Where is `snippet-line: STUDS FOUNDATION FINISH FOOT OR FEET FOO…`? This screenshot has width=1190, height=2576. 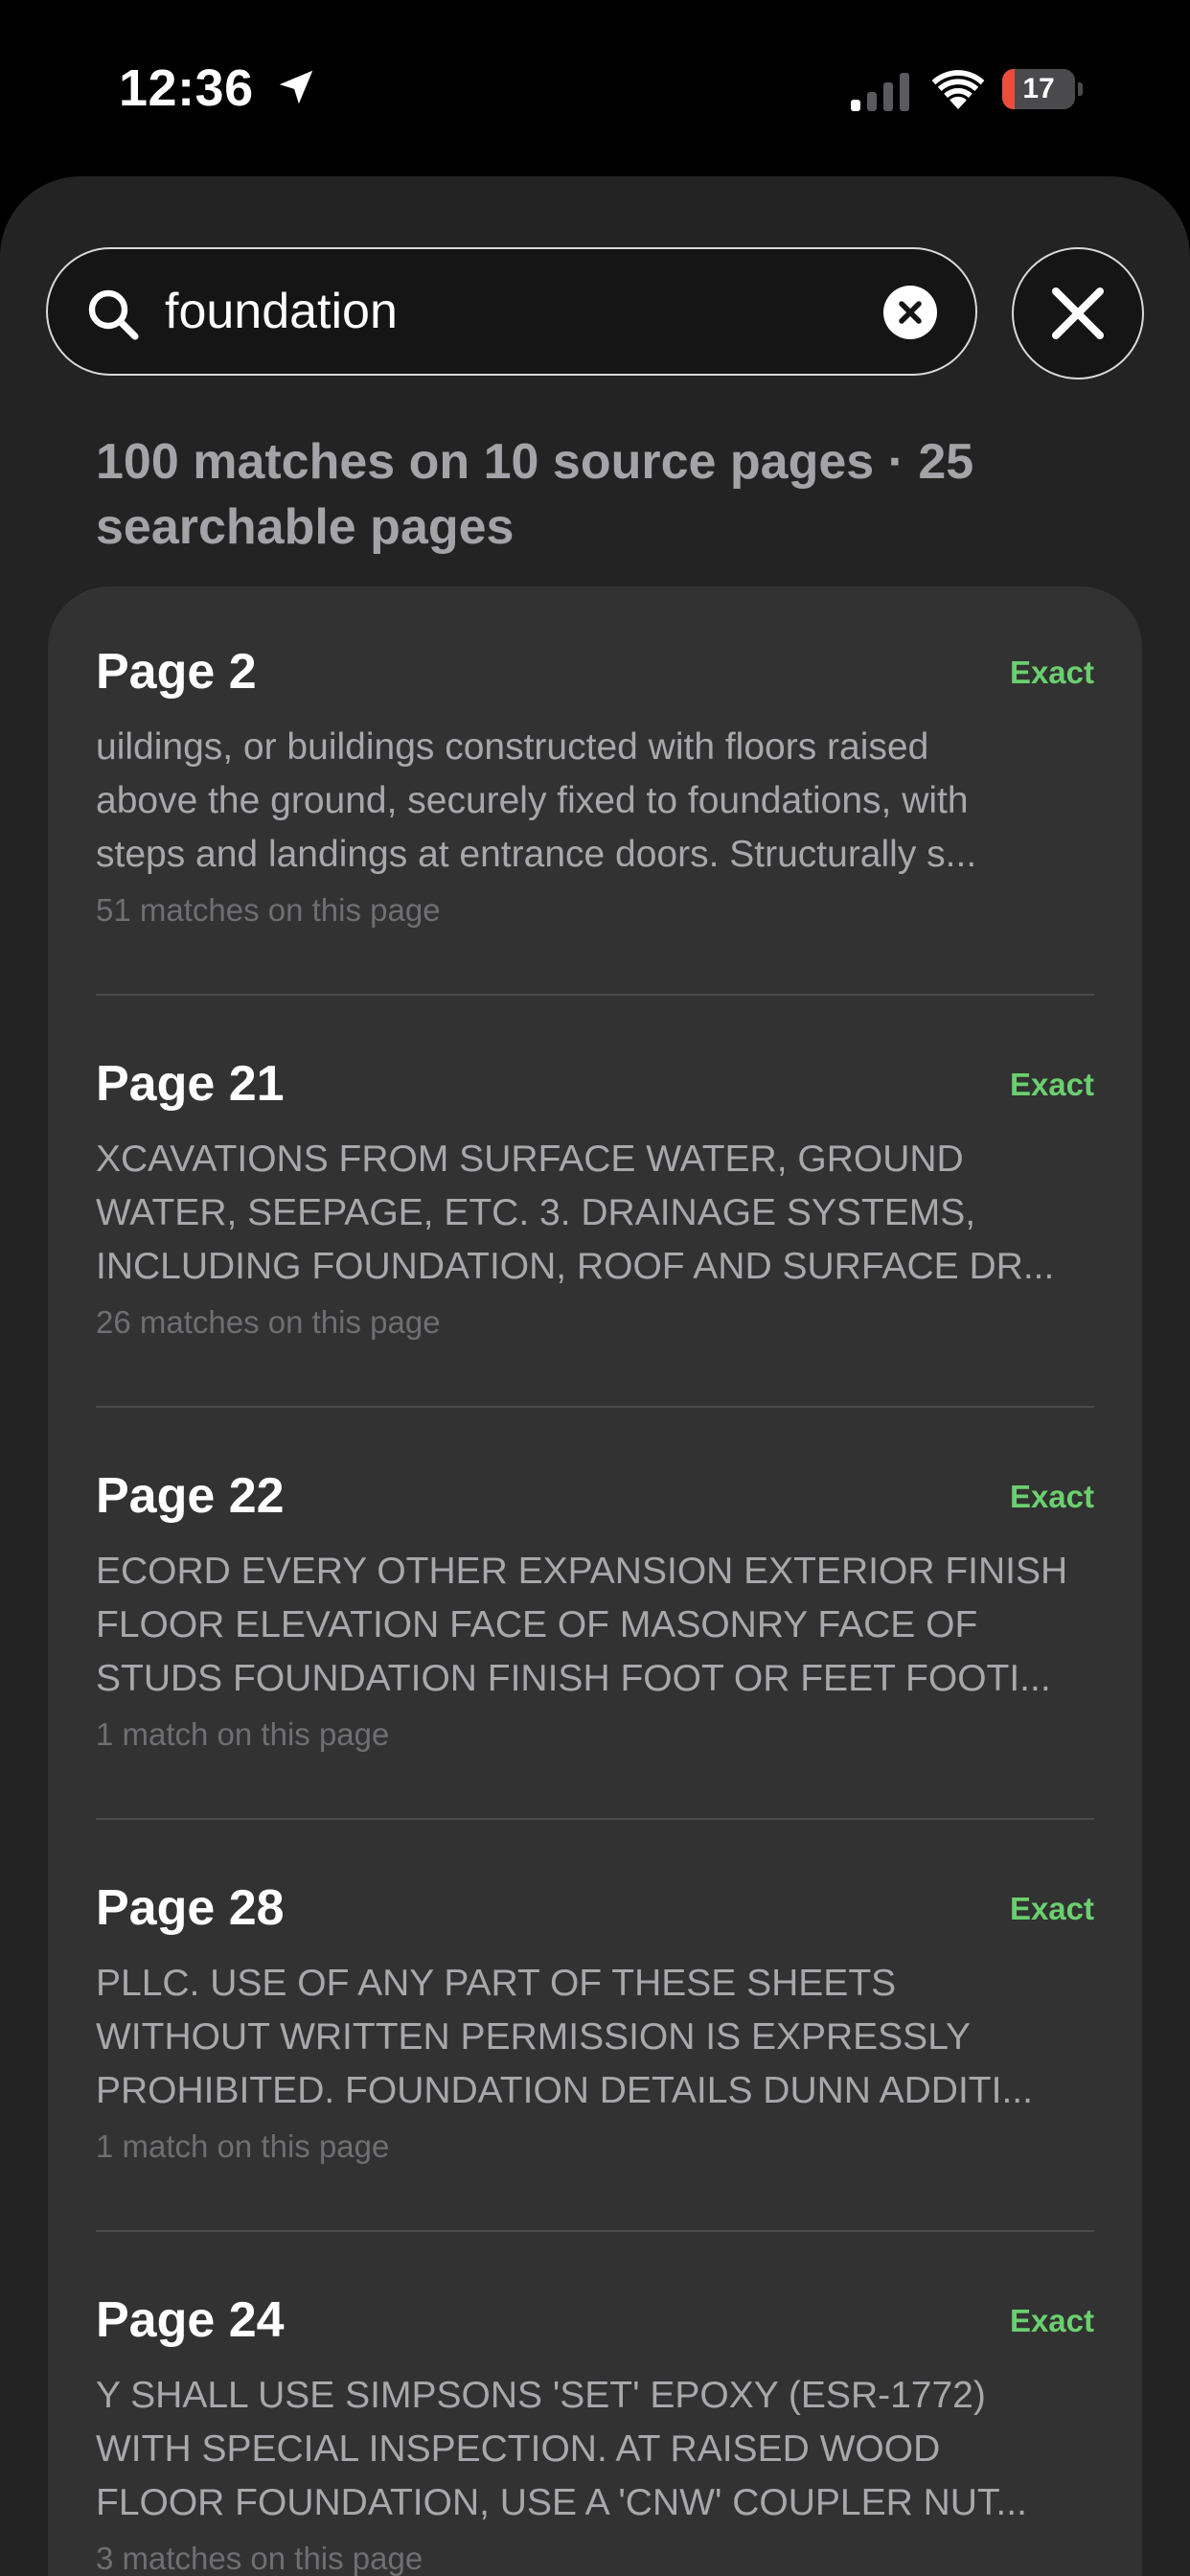
snippet-line: STUDS FOUNDATION FINISH FOOT OR FEET FOO… is located at coordinates (574, 1678).